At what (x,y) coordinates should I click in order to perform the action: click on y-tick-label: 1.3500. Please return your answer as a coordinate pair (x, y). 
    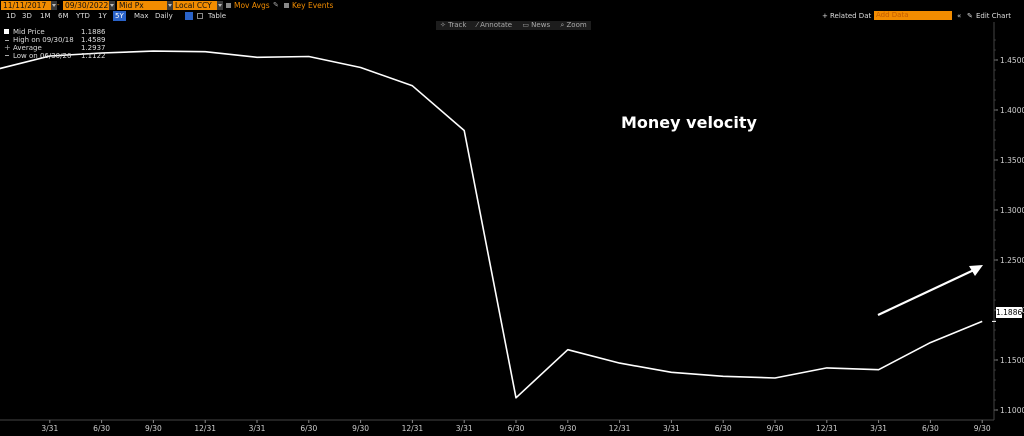
    Looking at the image, I should click on (1012, 160).